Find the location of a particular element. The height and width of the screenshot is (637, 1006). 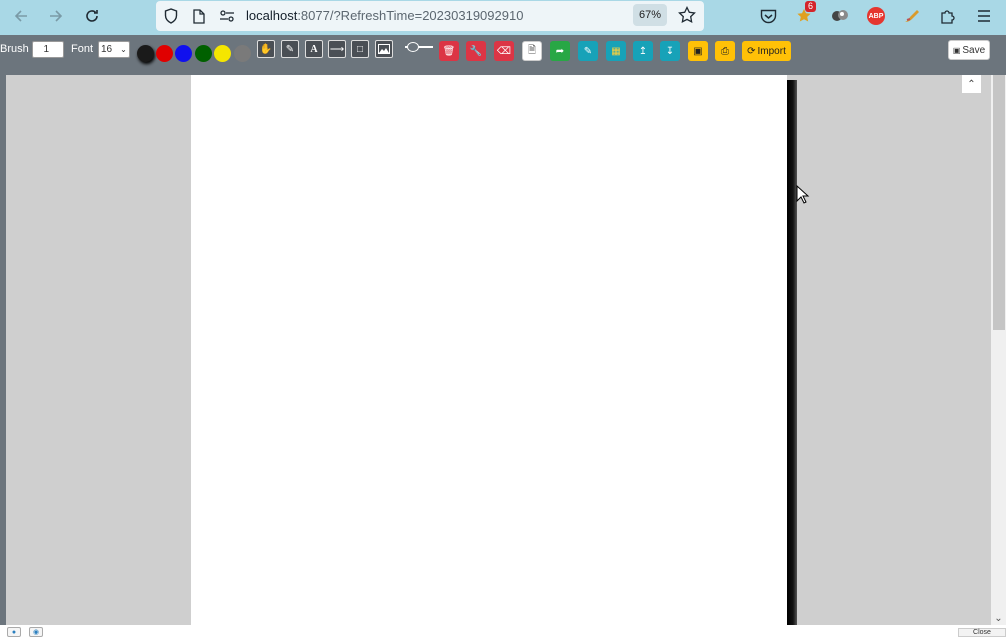

url-path: :8077/?RefreshTime=20230319092910 is located at coordinates (410, 15).